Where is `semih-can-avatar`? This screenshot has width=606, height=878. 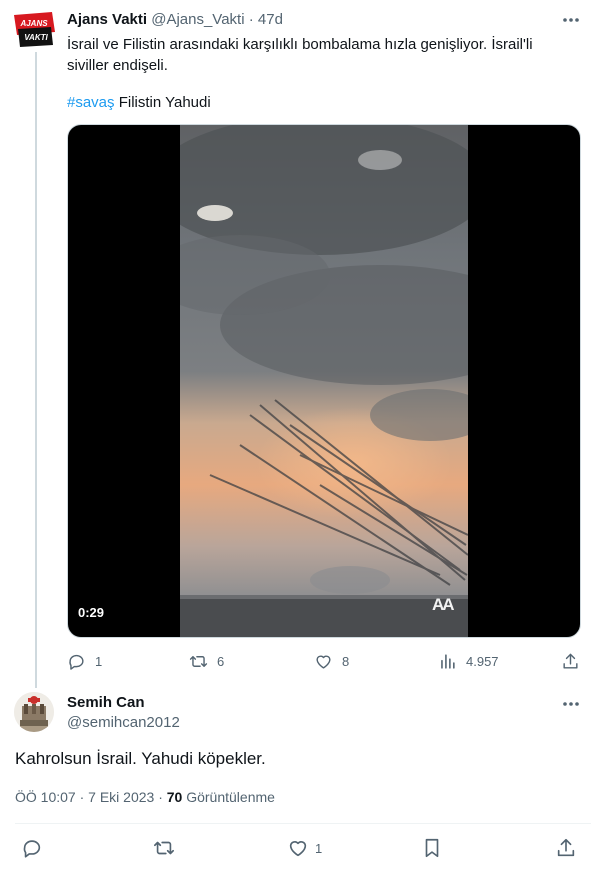 semih-can-avatar is located at coordinates (34, 712).